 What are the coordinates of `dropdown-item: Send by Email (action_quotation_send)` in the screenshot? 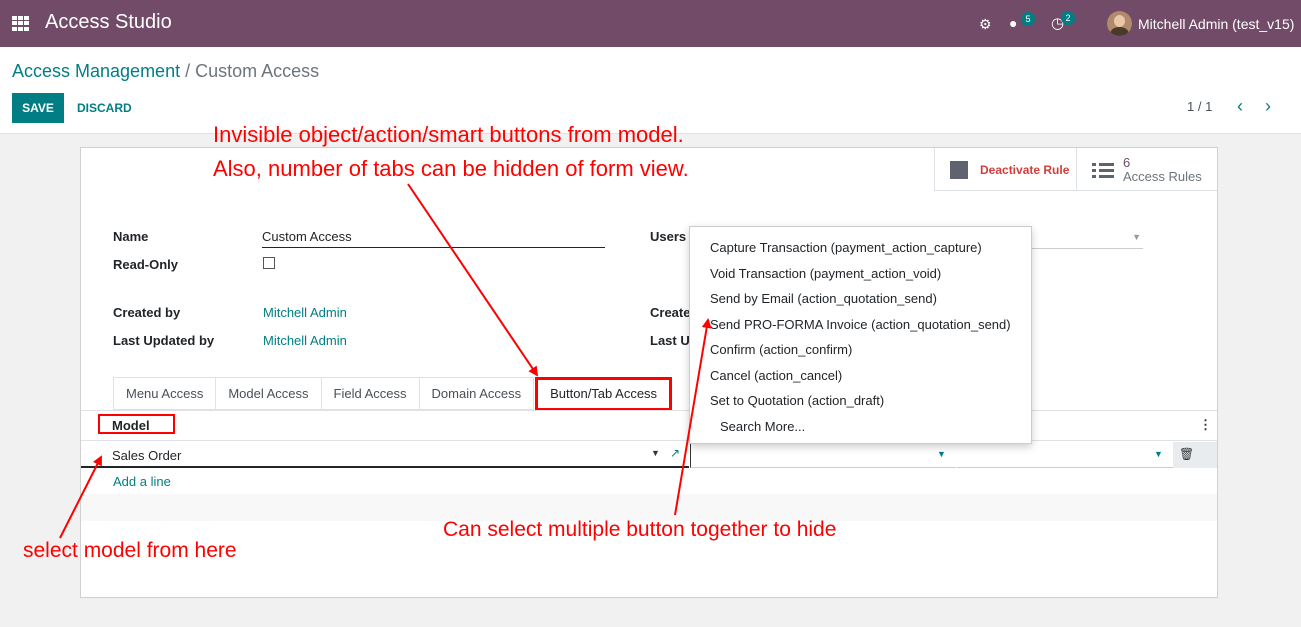 It's located at (823, 298).